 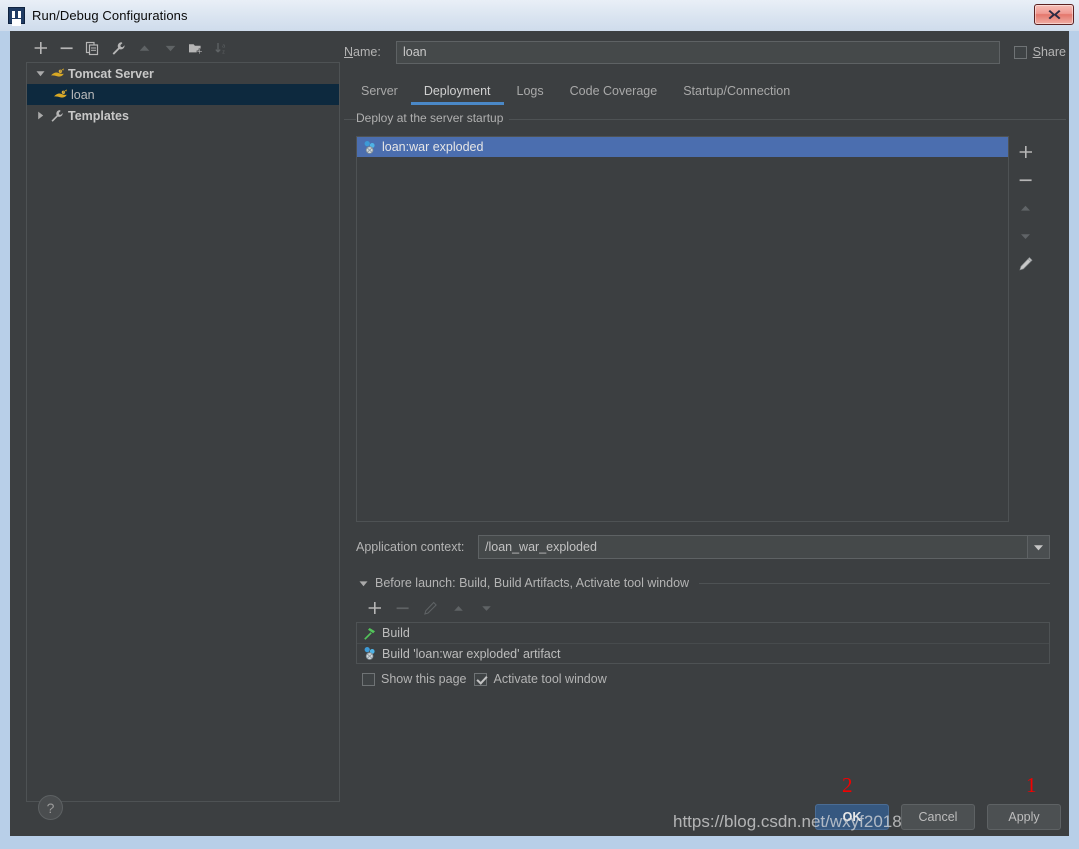 What do you see at coordinates (481, 679) in the screenshot?
I see `activate-tool-window-box` at bounding box center [481, 679].